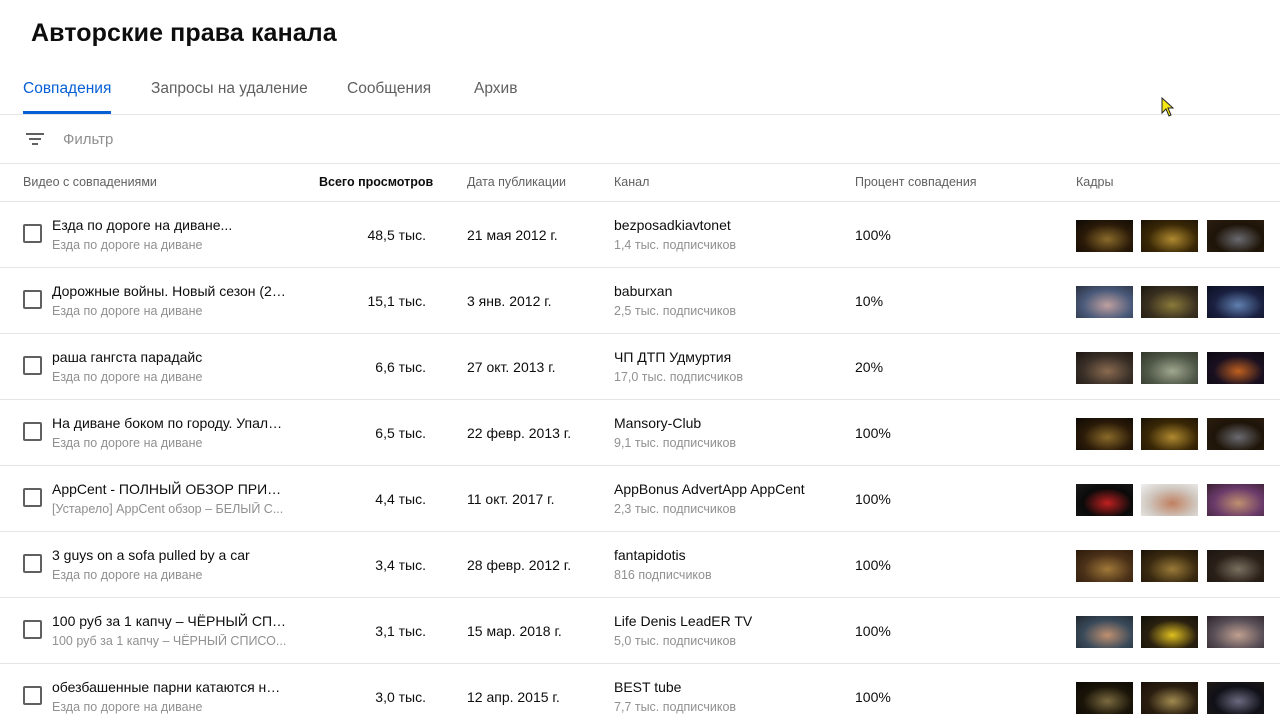 The height and width of the screenshot is (721, 1280). What do you see at coordinates (650, 555) in the screenshot?
I see `channel-name: fantapidotis` at bounding box center [650, 555].